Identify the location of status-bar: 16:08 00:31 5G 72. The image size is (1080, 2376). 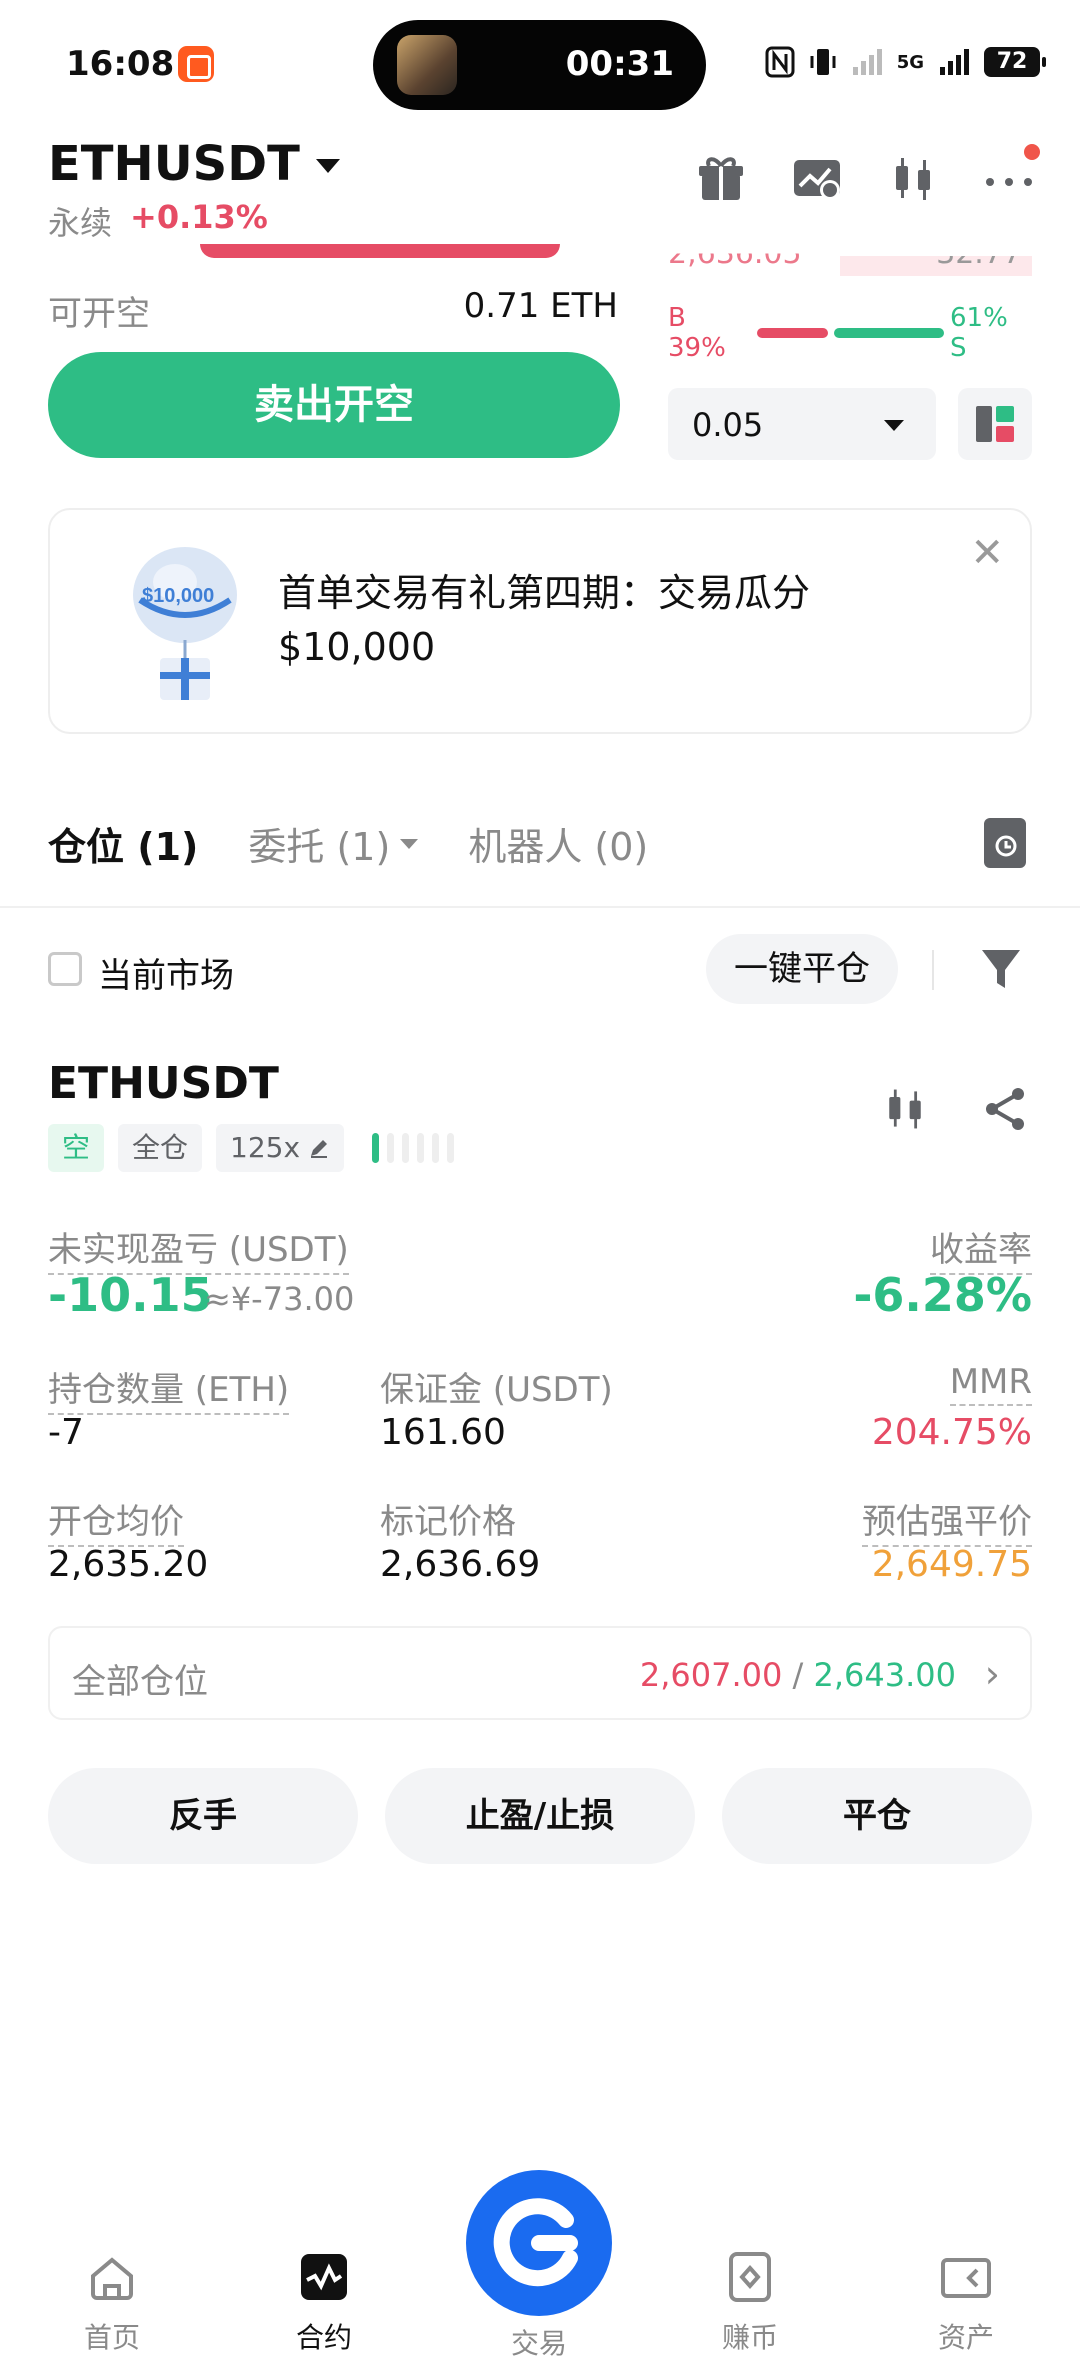
(540, 65).